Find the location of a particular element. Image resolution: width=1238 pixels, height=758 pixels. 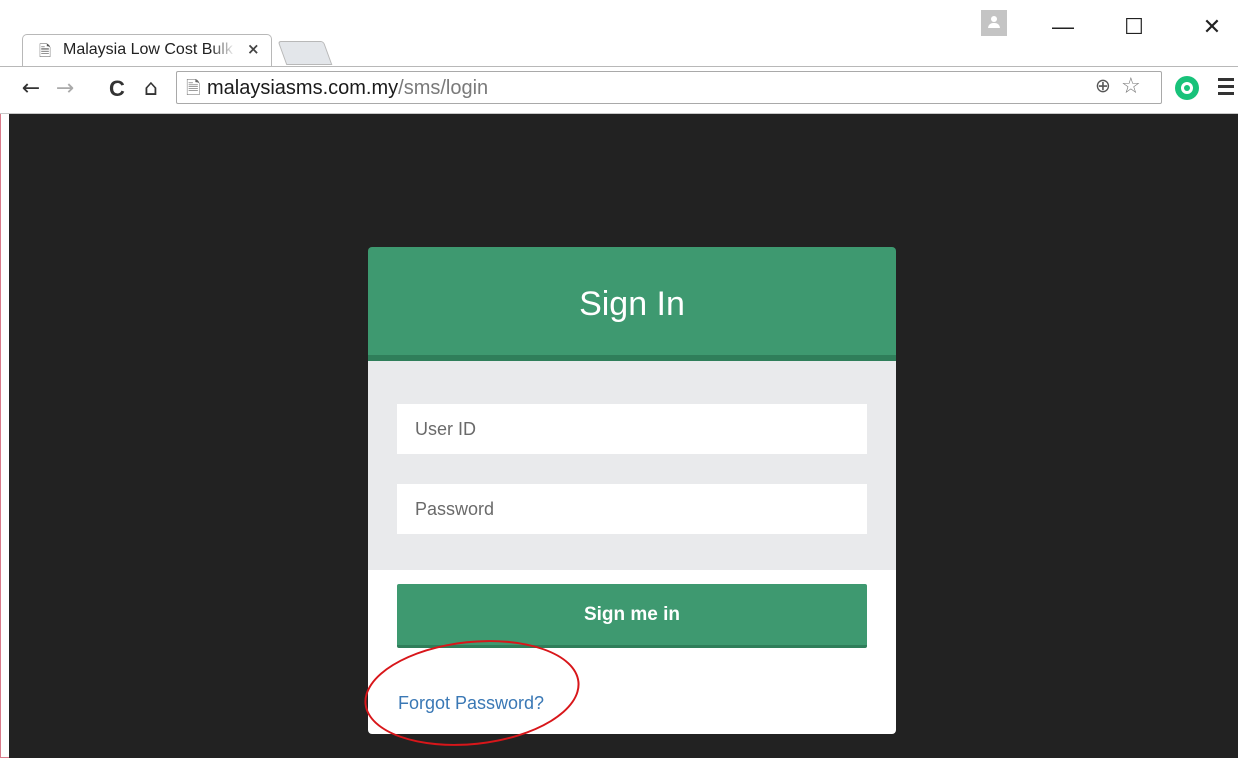

reload-button: C is located at coordinates (117, 89).